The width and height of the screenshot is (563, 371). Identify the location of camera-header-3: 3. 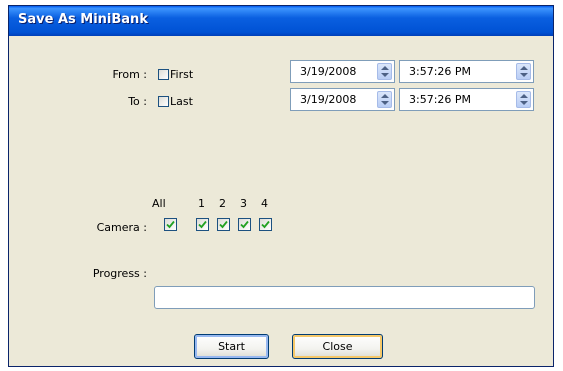
(243, 203).